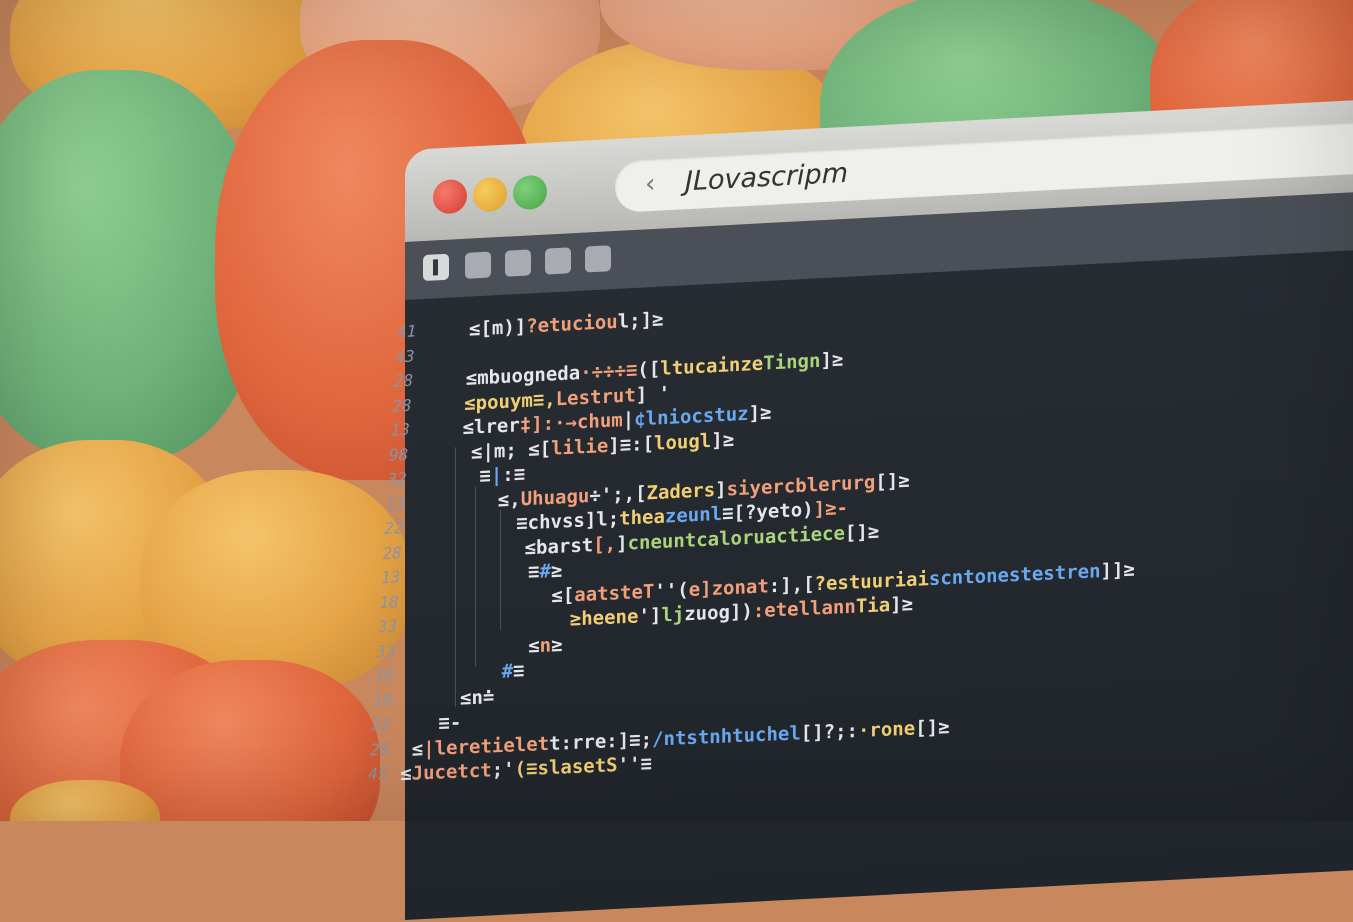  Describe the element at coordinates (545, 645) in the screenshot. I see `code-text: ≤n≥` at that location.